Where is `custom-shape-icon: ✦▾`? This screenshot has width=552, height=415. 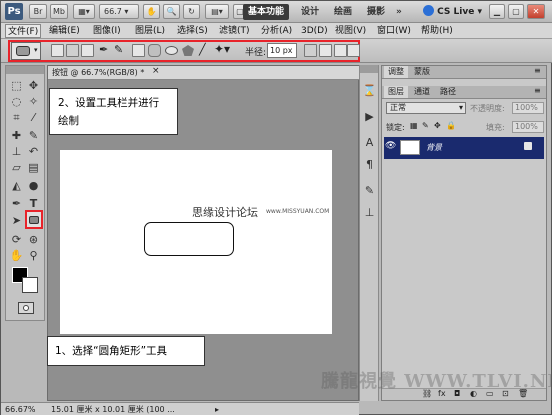
custom-shape-icon: ✦▾ is located at coordinates (222, 49).